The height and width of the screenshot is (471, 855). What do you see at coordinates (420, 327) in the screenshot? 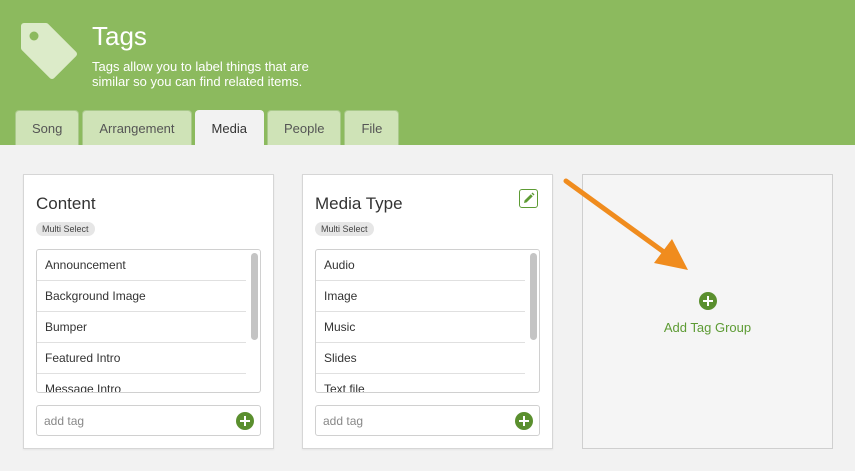
I see `tag-item: Music` at bounding box center [420, 327].